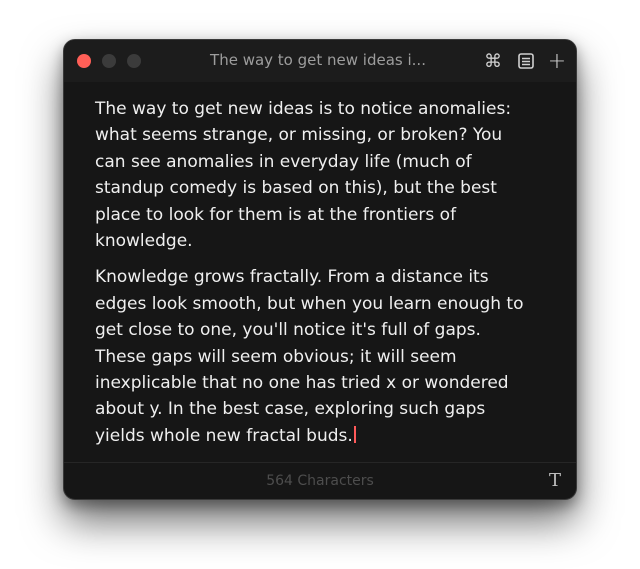  I want to click on character-count: 564 Characters, so click(320, 481).